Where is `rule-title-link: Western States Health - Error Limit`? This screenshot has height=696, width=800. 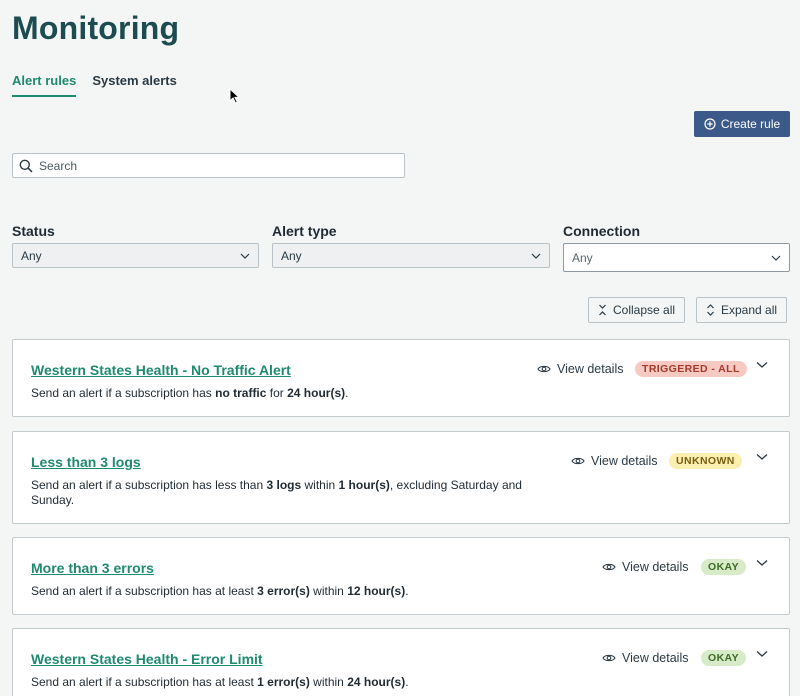 rule-title-link: Western States Health - Error Limit is located at coordinates (147, 659).